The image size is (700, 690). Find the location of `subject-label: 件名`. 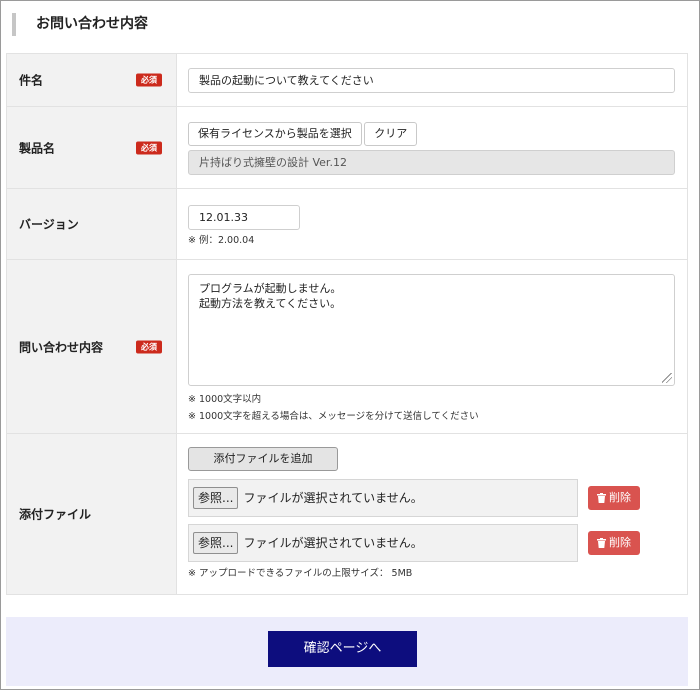

subject-label: 件名 is located at coordinates (31, 80).